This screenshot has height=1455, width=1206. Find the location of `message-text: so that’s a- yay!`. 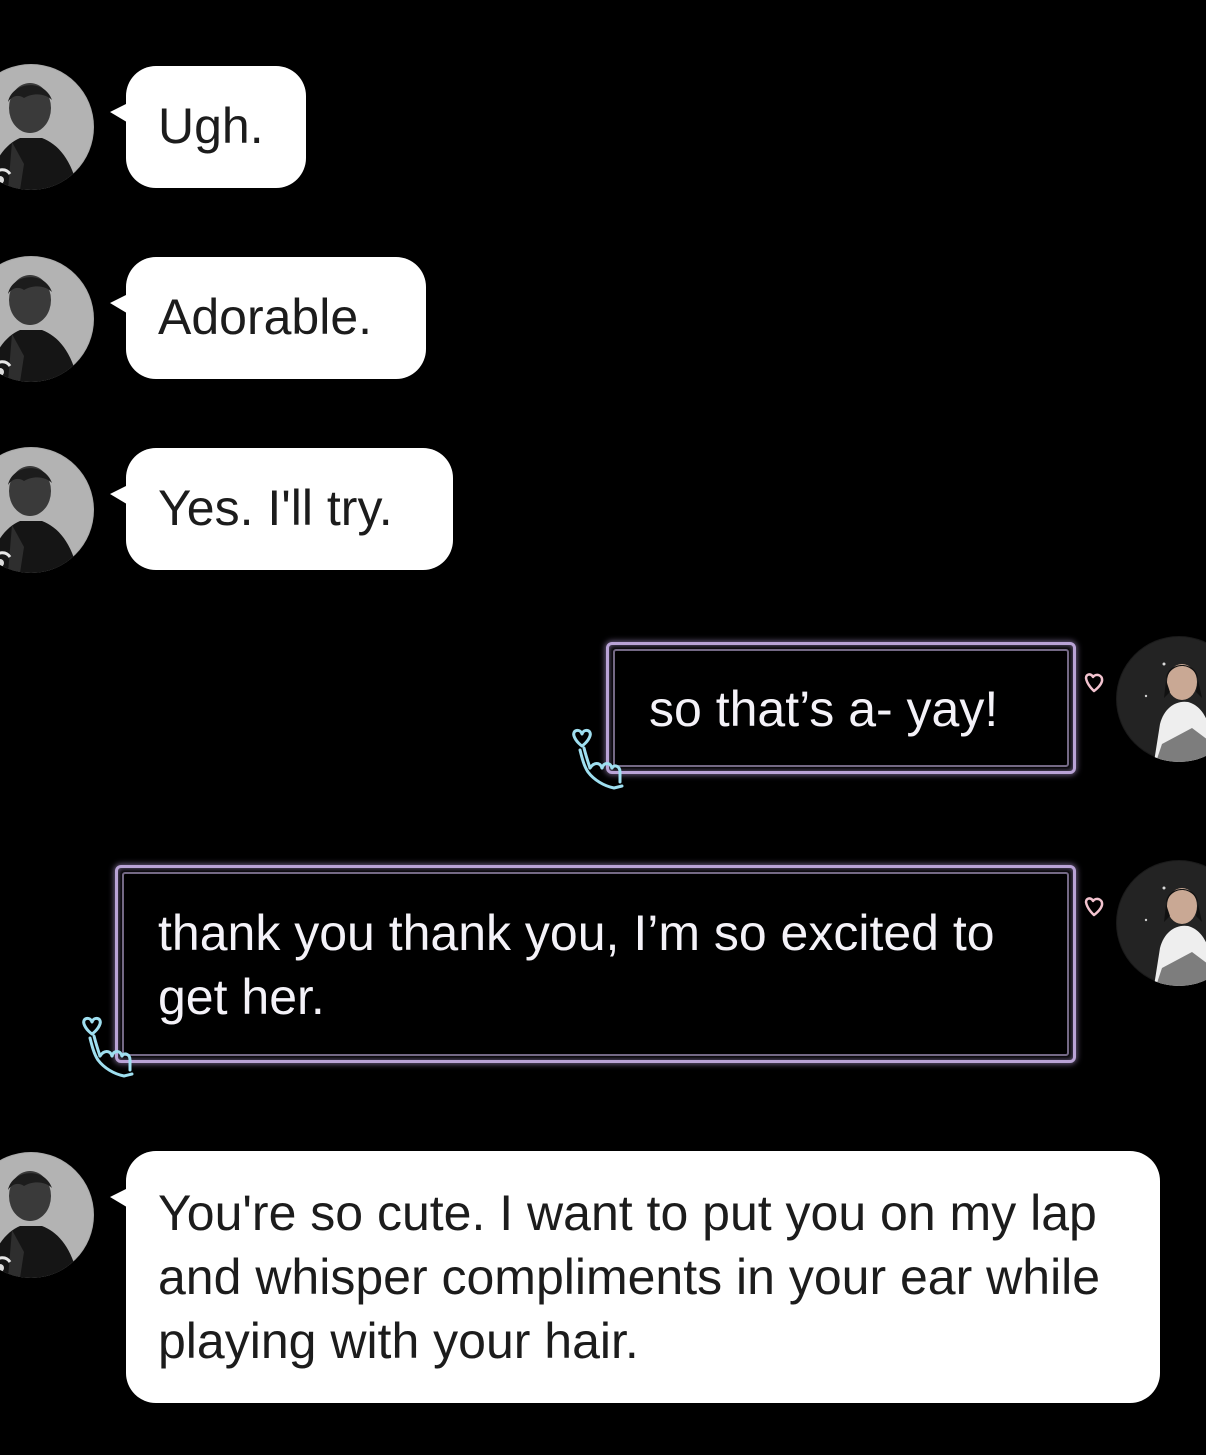

message-text: so that’s a- yay! is located at coordinates (824, 709).